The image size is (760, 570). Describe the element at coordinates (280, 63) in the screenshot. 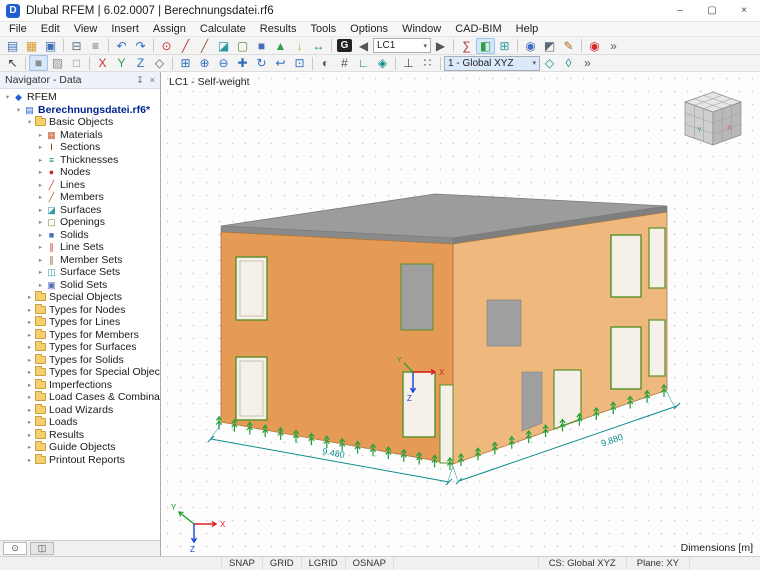

I see `previous-view-icon: ↩` at that location.